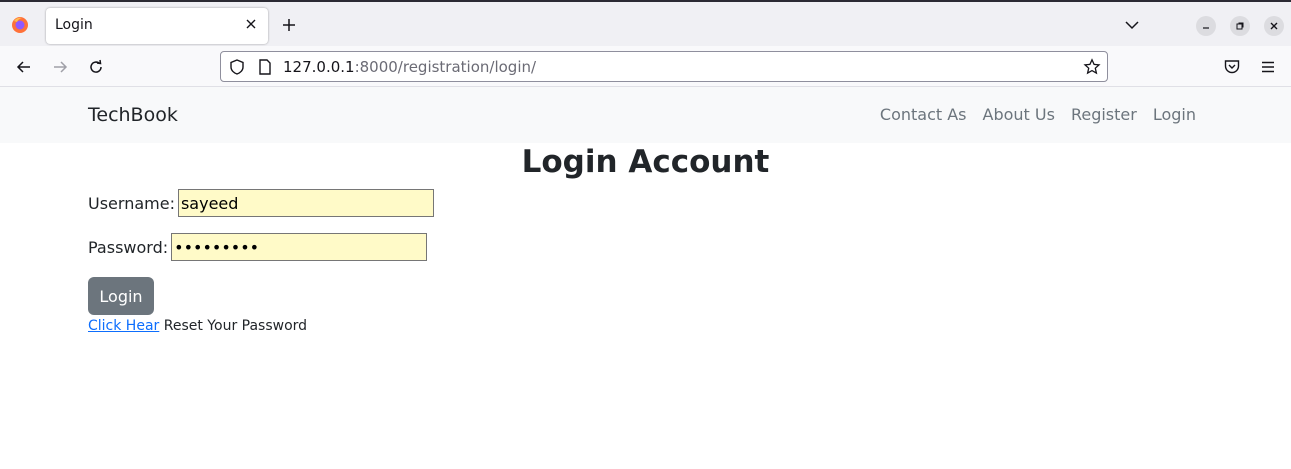 The image size is (1291, 469). I want to click on nav-links: Contact As About Us Register Login, so click(1038, 114).